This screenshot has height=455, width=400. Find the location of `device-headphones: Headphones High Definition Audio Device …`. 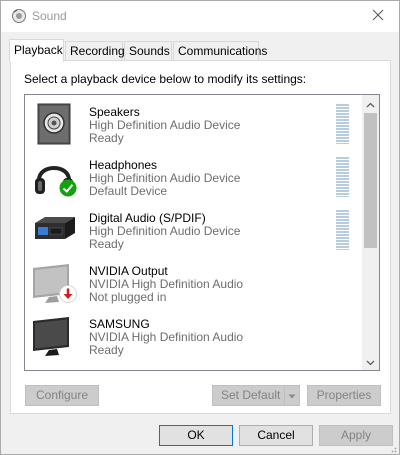

device-headphones: Headphones High Definition Audio Device … is located at coordinates (193, 177).